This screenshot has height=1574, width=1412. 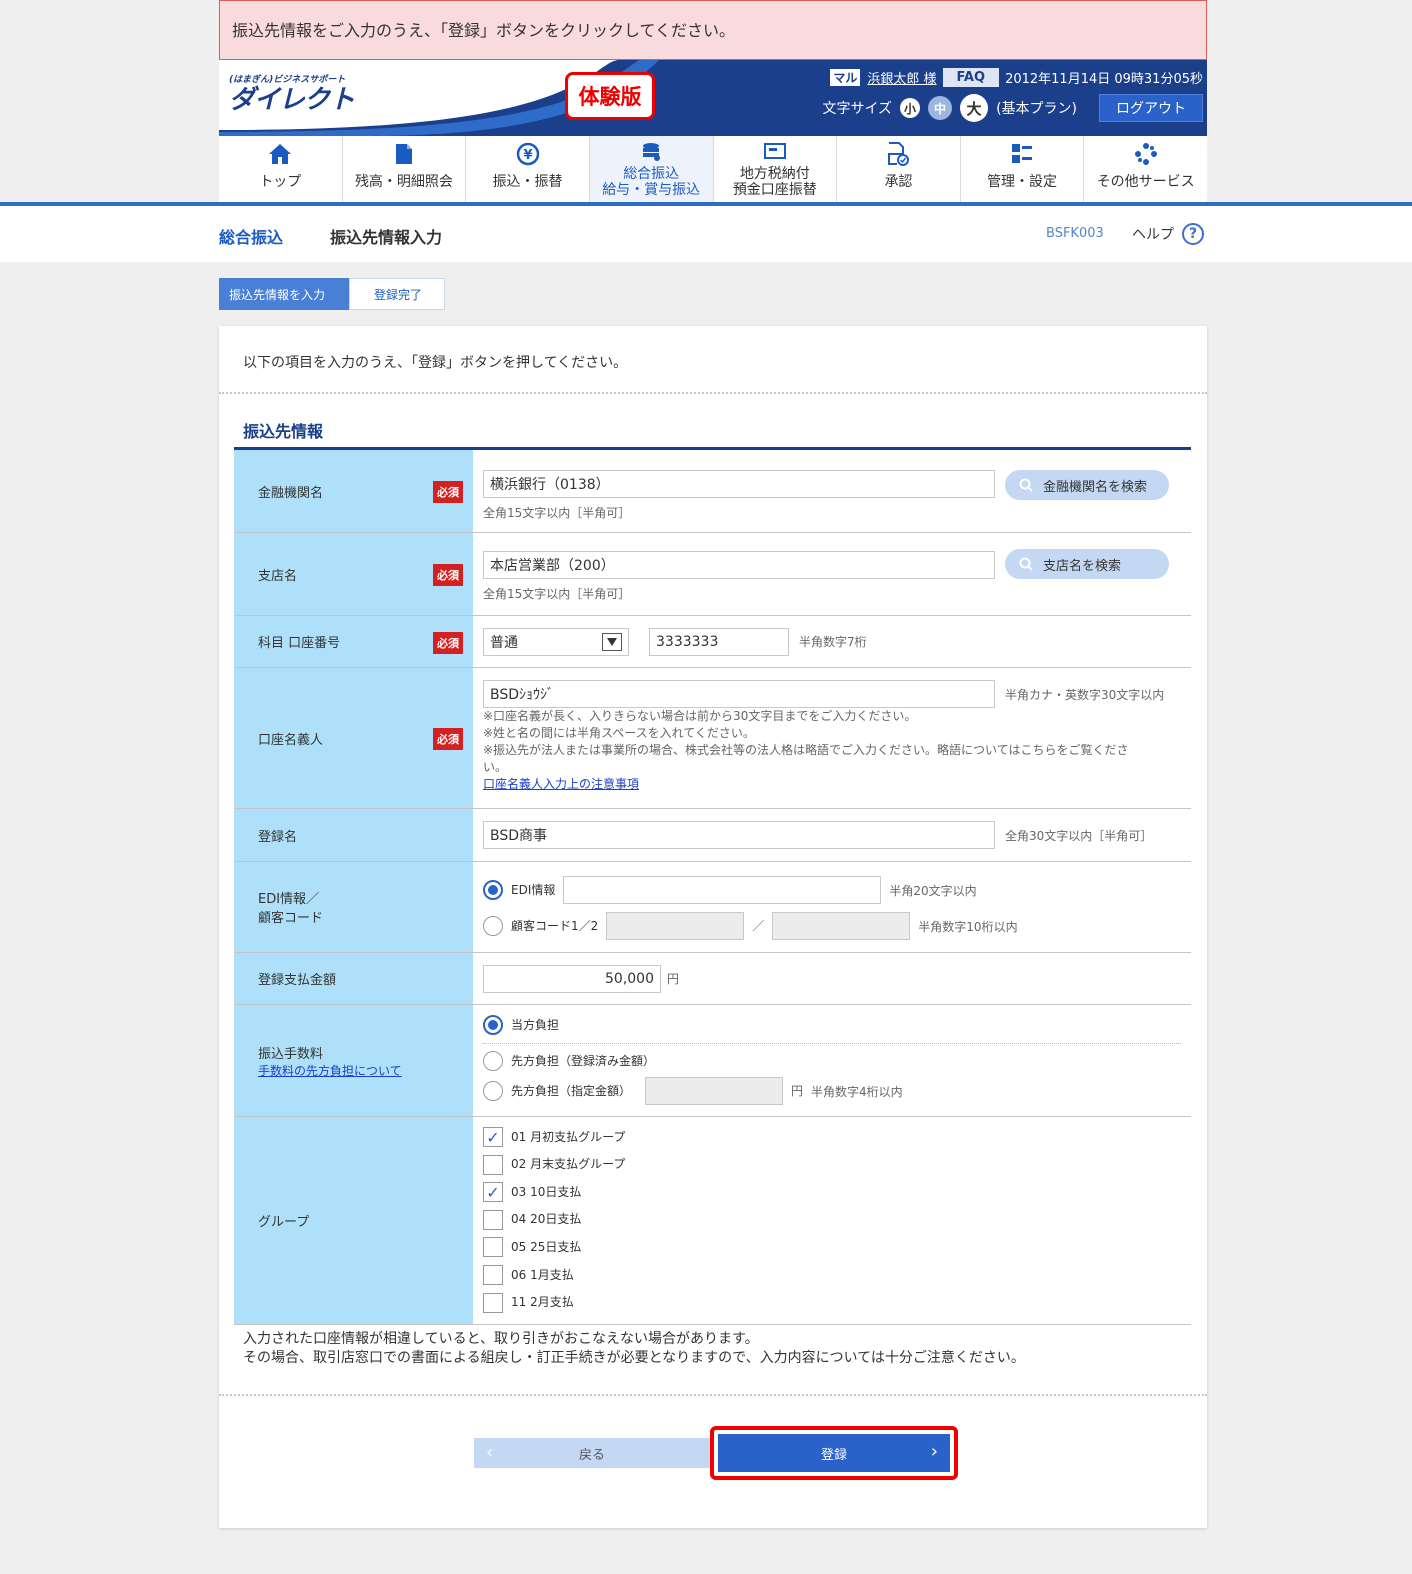 I want to click on font-size-large-button: 大, so click(x=974, y=108).